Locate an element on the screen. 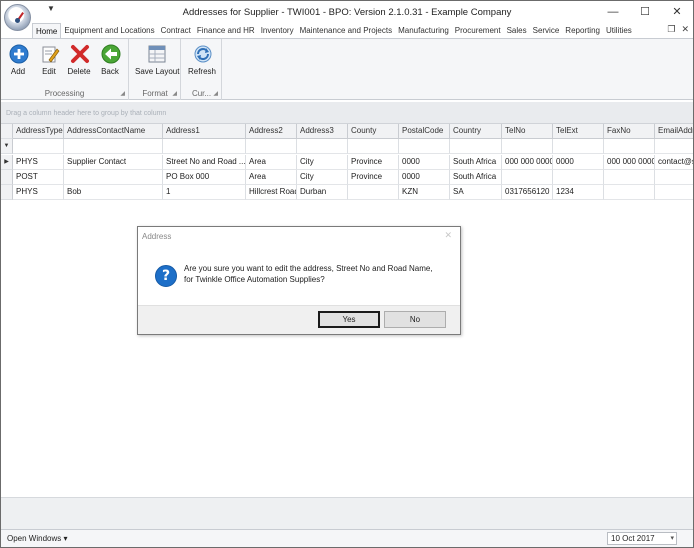 The width and height of the screenshot is (694, 548). column-header-address1: Address1 is located at coordinates (204, 131).